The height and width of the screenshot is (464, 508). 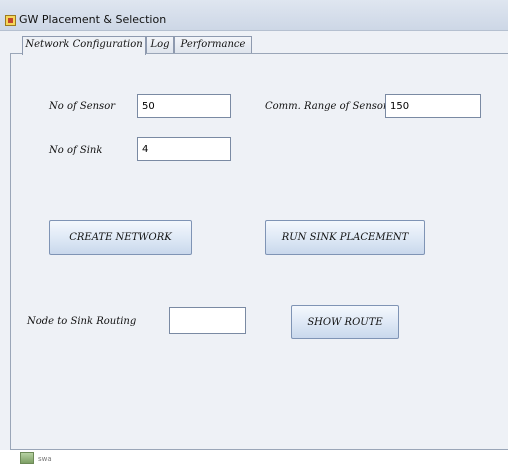 I want to click on node-to-sink-routing-input, so click(x=207, y=320).